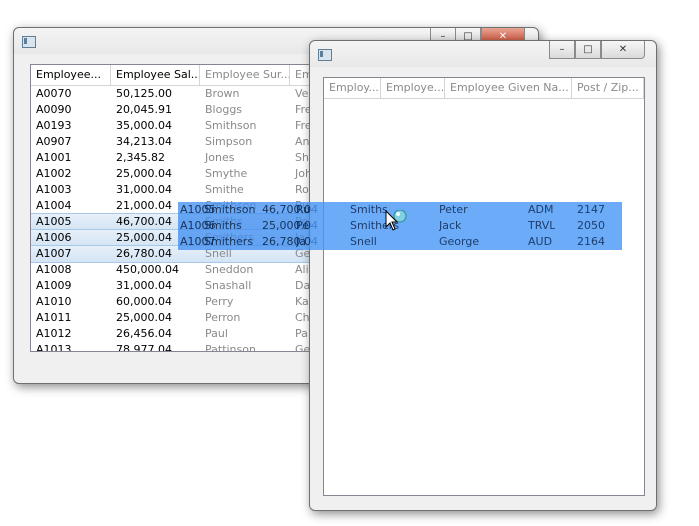 This screenshot has height=526, width=699. Describe the element at coordinates (226, 173) in the screenshot. I see `table-cell: Smythe` at that location.